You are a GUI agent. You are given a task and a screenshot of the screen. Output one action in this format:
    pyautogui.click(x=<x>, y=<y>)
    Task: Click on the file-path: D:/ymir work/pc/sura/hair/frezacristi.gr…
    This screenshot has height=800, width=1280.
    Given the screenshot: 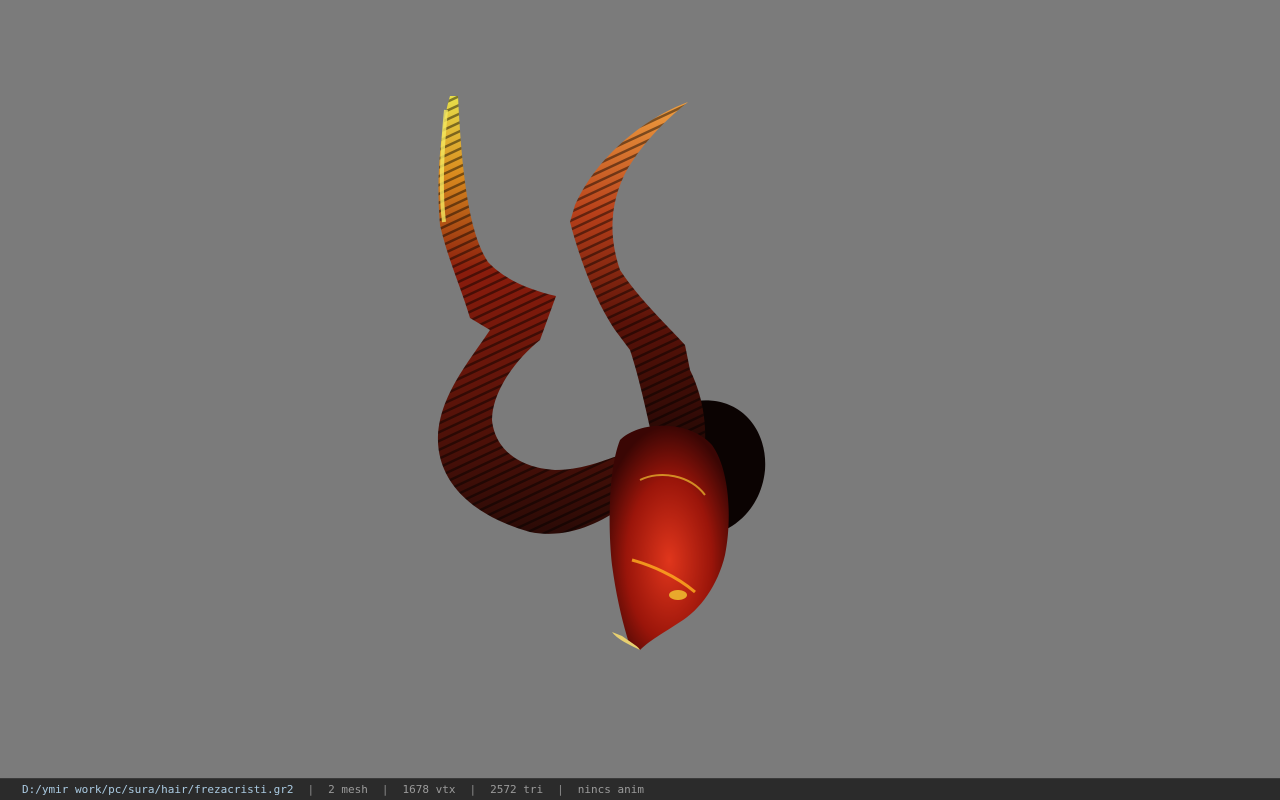 What is the action you would take?
    pyautogui.click(x=158, y=789)
    